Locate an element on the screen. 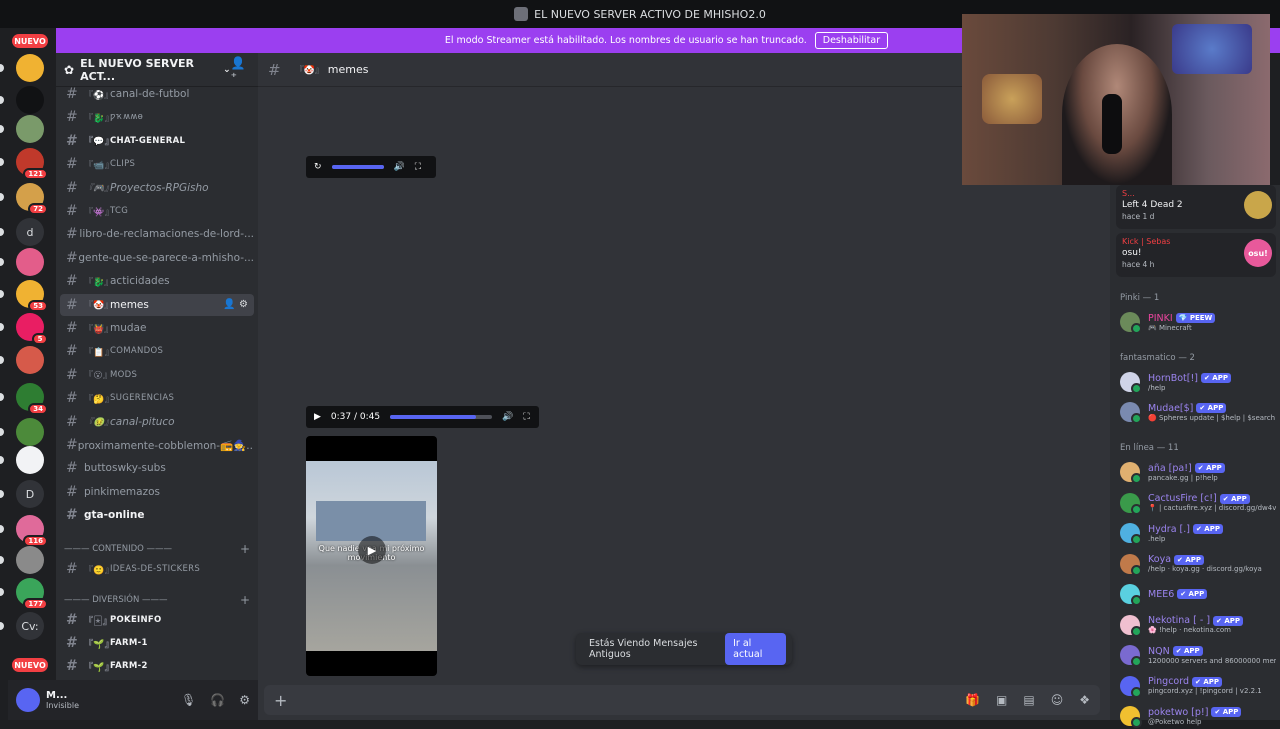  play-icon: ▶ is located at coordinates (317, 417).